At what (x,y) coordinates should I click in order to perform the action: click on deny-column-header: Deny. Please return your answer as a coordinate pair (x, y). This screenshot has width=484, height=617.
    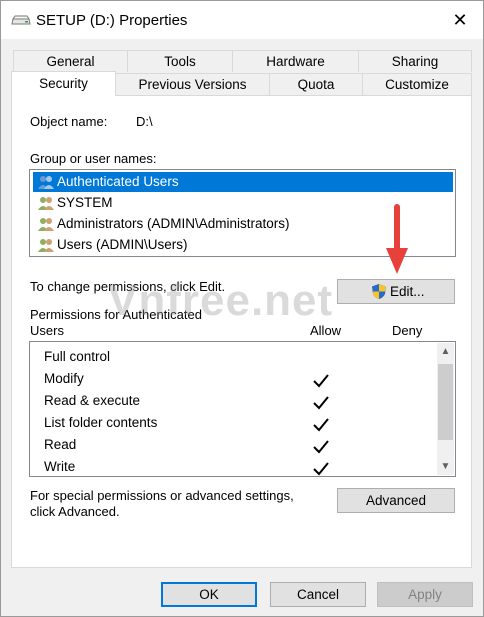
    Looking at the image, I should click on (407, 330).